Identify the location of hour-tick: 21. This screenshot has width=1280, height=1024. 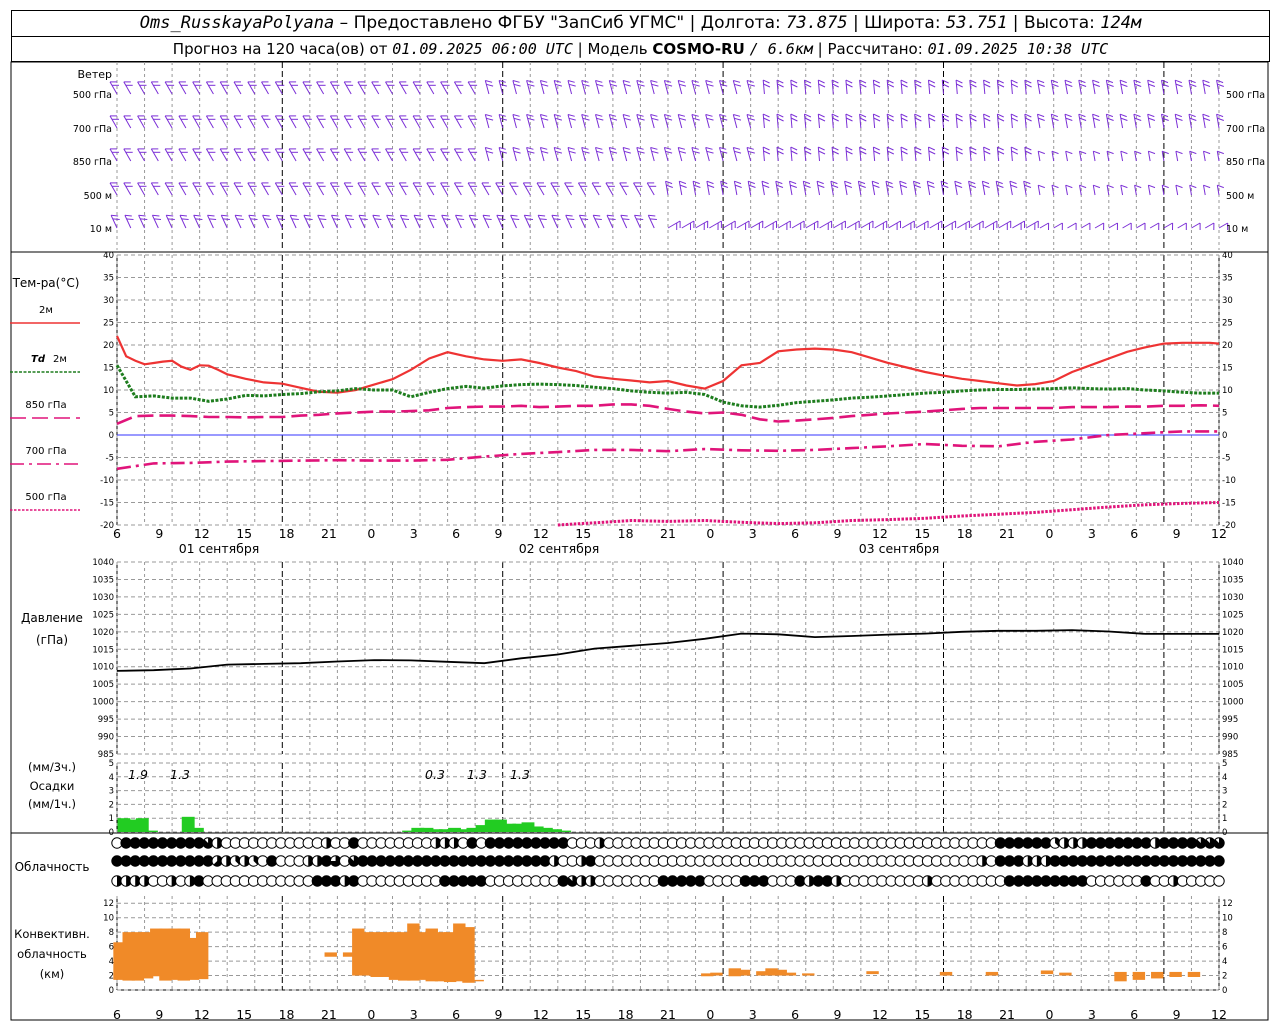
(329, 533).